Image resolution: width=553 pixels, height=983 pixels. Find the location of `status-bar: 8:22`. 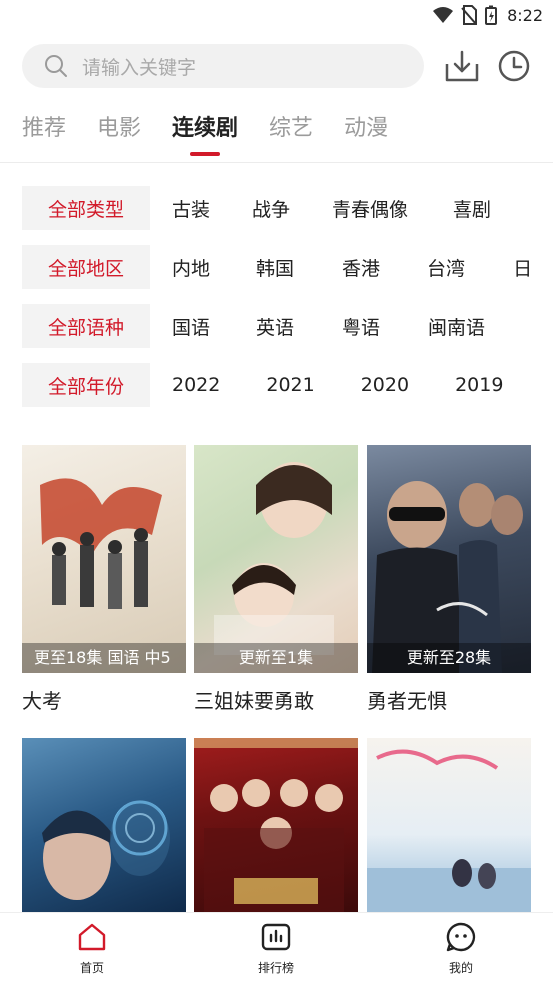

status-bar: 8:22 is located at coordinates (276, 16).